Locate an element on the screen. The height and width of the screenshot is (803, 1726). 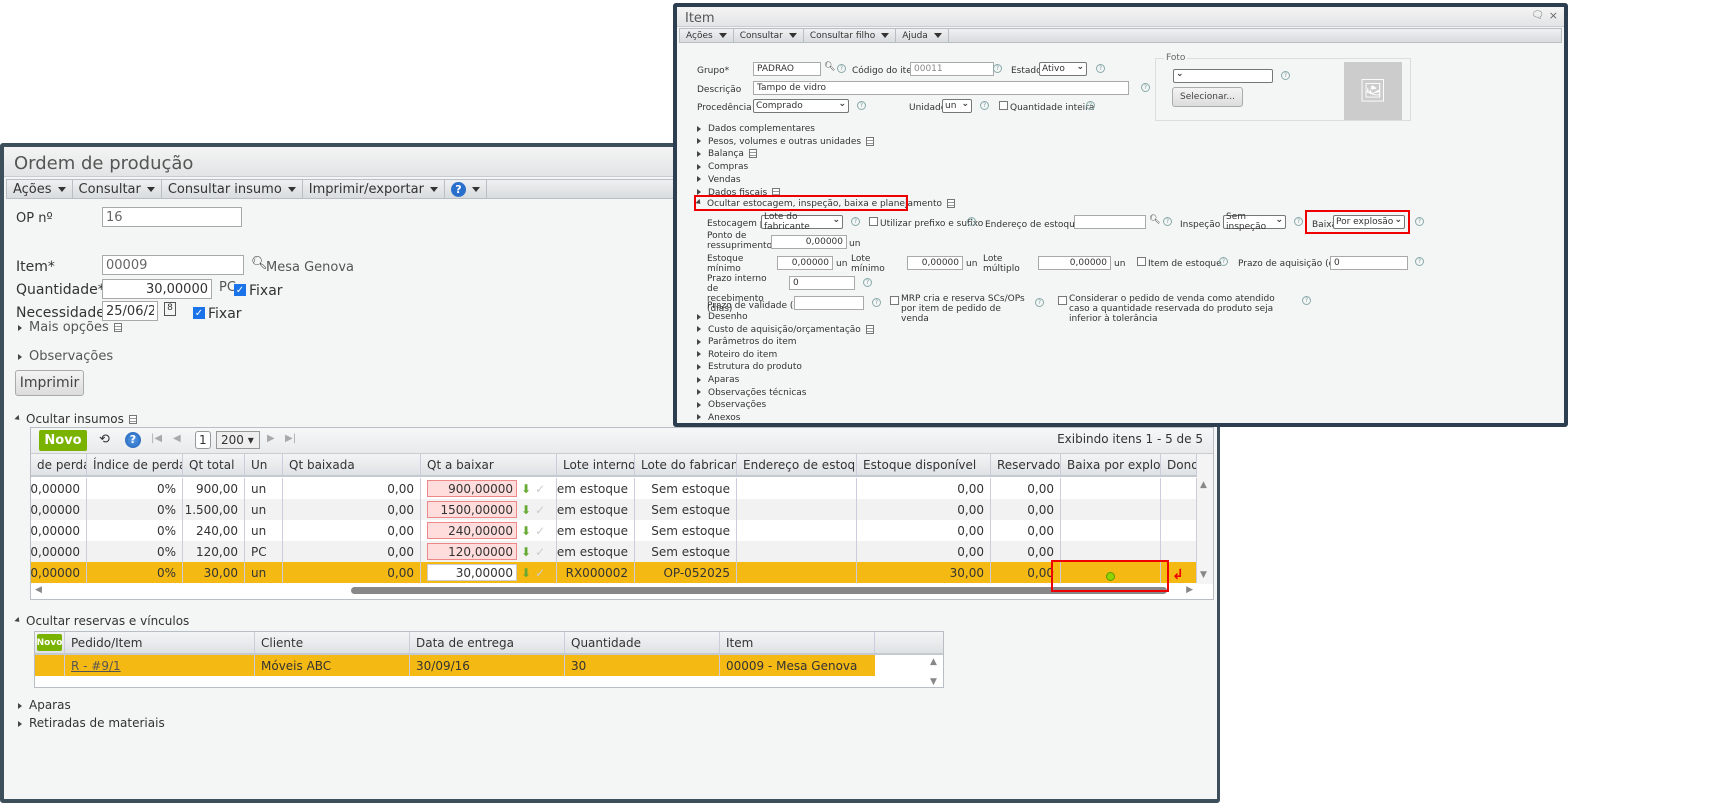
scrollbar-thumb is located at coordinates (759, 590).